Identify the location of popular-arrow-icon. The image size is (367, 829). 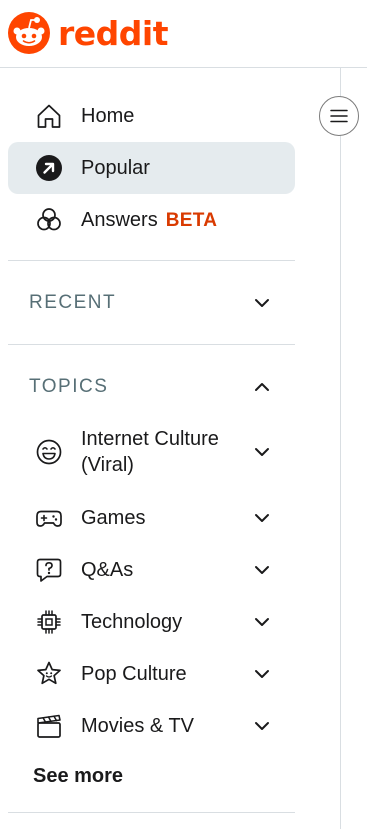
(49, 168).